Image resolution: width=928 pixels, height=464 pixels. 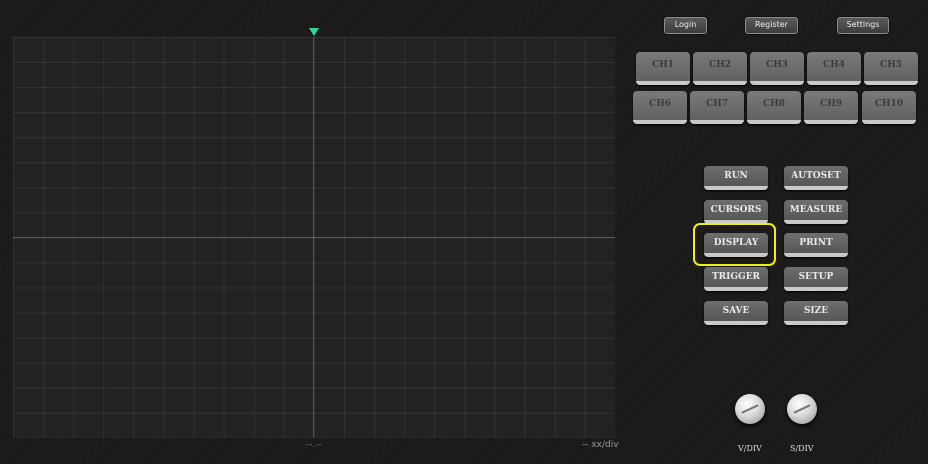 I want to click on channel-button-ch2: CH2, so click(x=720, y=68).